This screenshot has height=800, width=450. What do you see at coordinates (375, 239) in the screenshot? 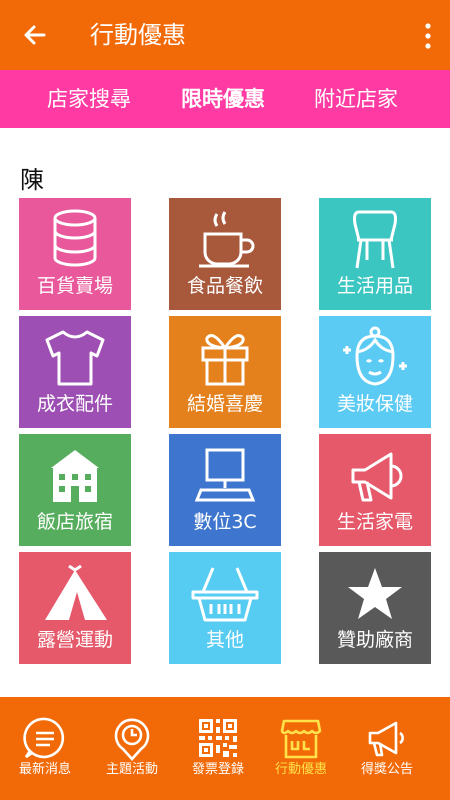
I see `chair-icon` at bounding box center [375, 239].